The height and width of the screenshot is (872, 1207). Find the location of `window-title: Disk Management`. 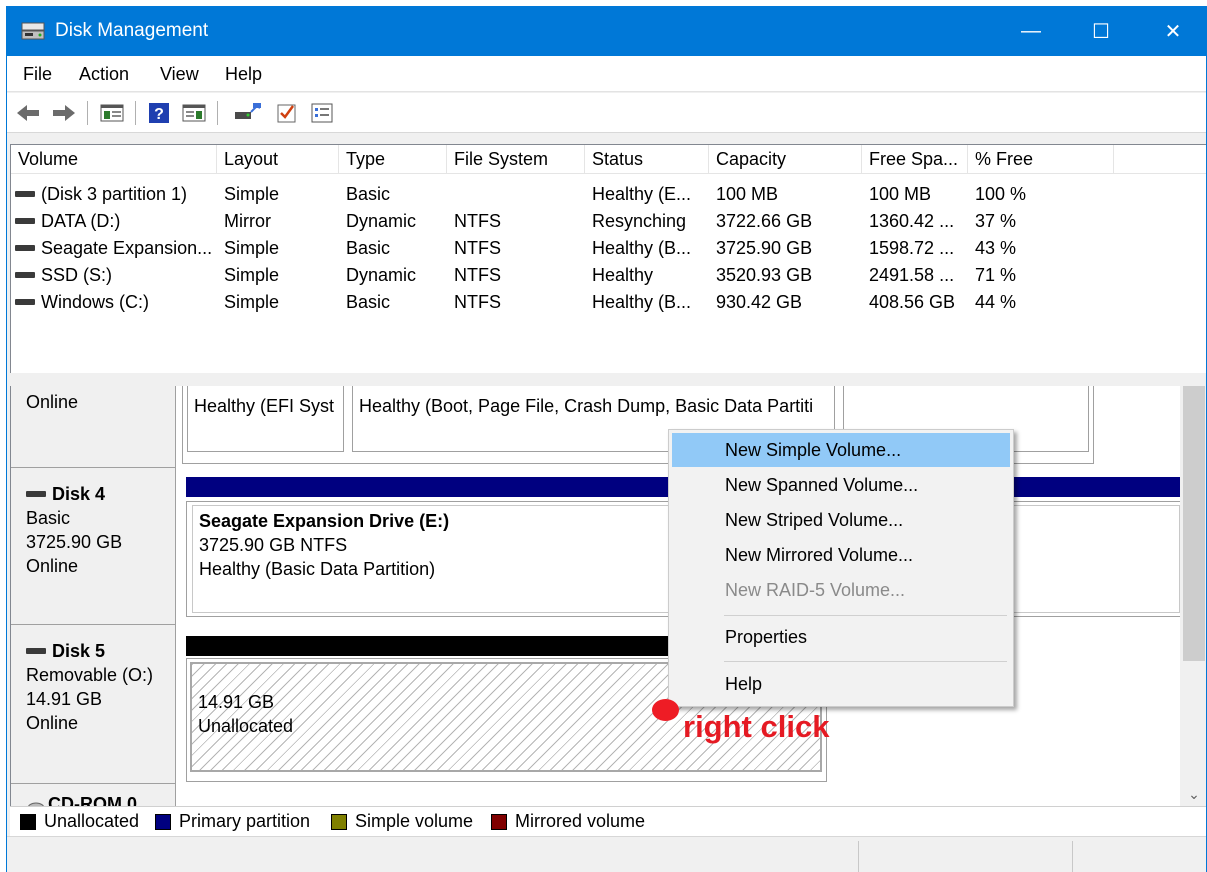

window-title: Disk Management is located at coordinates (132, 30).